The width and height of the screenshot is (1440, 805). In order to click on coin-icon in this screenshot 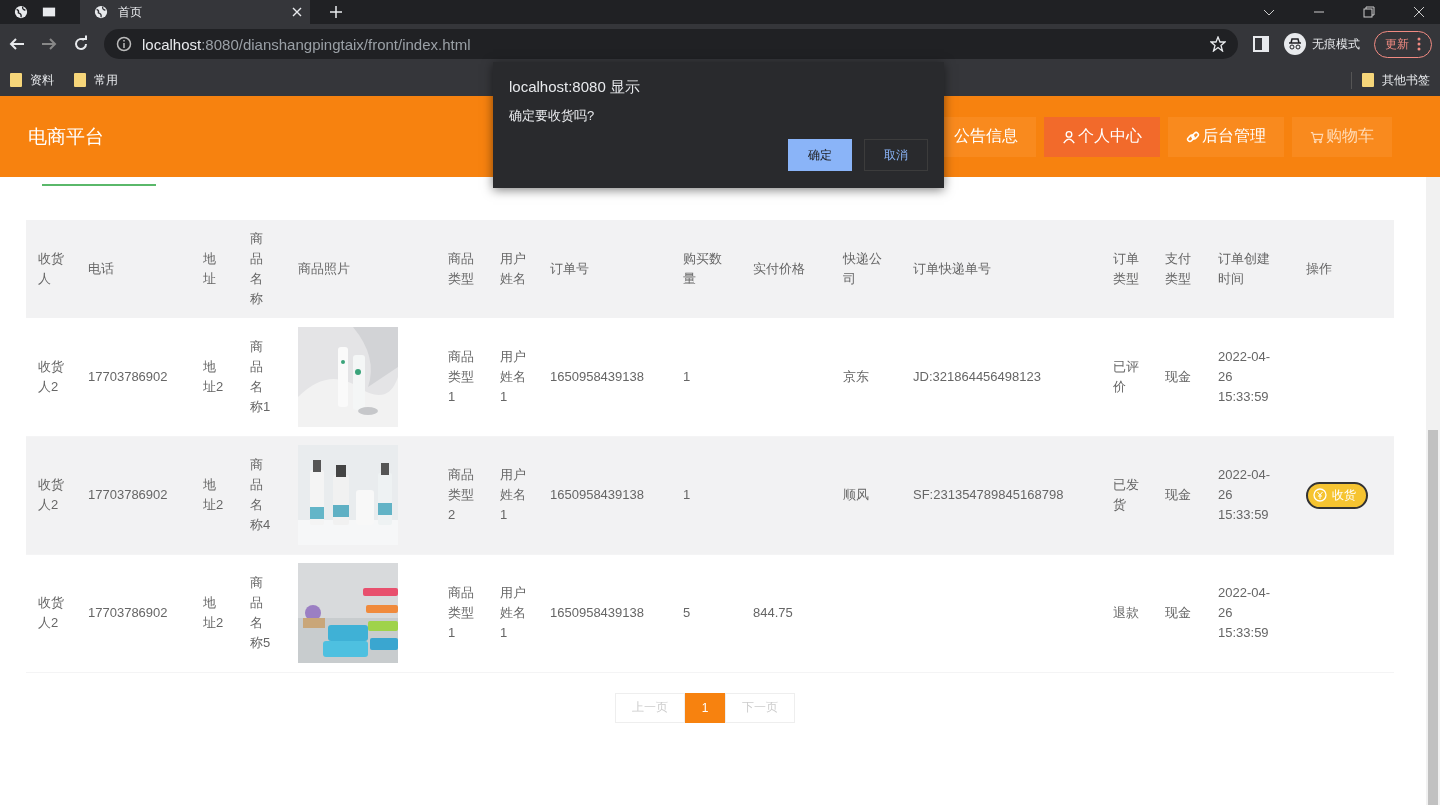, I will do `click(1320, 495)`.